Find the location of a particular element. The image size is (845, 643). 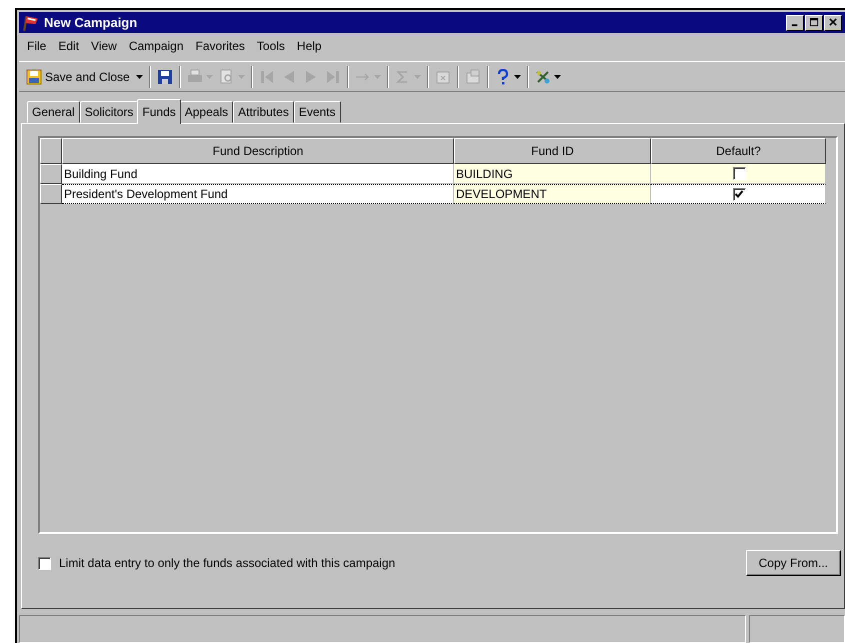

tab: Appeals is located at coordinates (207, 112).